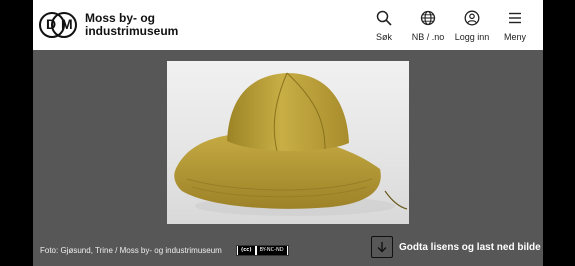 The image size is (575, 266). I want to click on language-label: NB / .no, so click(428, 37).